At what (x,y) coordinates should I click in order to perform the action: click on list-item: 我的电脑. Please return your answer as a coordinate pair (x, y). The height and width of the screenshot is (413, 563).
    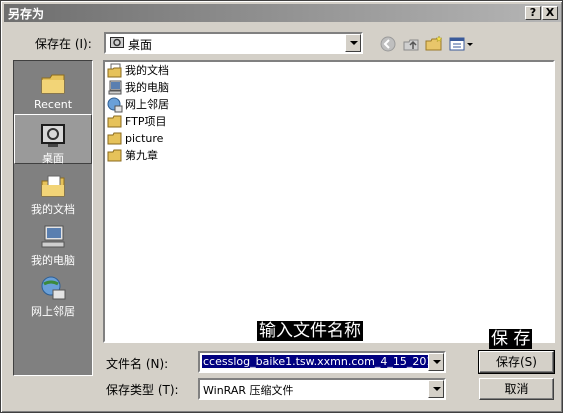
    Looking at the image, I should click on (138, 88).